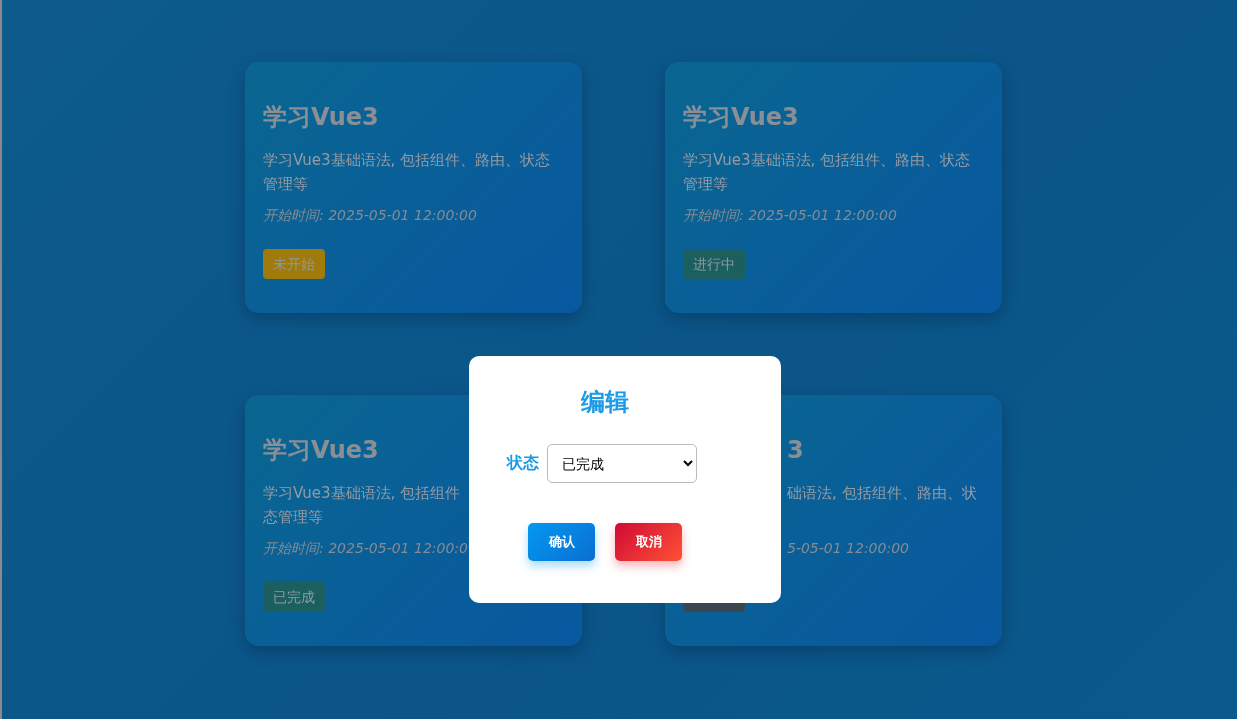 The image size is (1237, 719). Describe the element at coordinates (362, 493) in the screenshot. I see `card-description: 学习Vue3基础语法, 包括组件` at that location.